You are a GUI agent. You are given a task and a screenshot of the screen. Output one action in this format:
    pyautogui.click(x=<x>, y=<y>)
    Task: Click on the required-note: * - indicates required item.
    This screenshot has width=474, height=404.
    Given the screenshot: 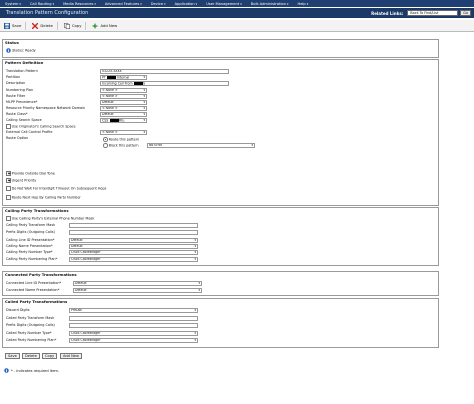 What is the action you would take?
    pyautogui.click(x=31, y=370)
    